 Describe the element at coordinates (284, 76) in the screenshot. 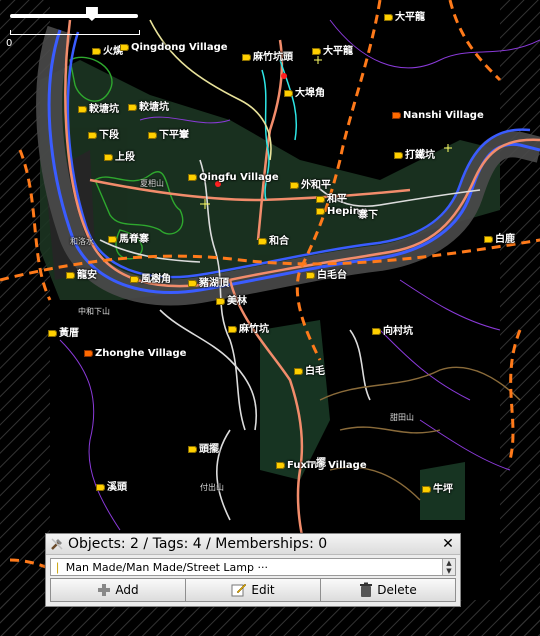

I see `selected-node` at that location.